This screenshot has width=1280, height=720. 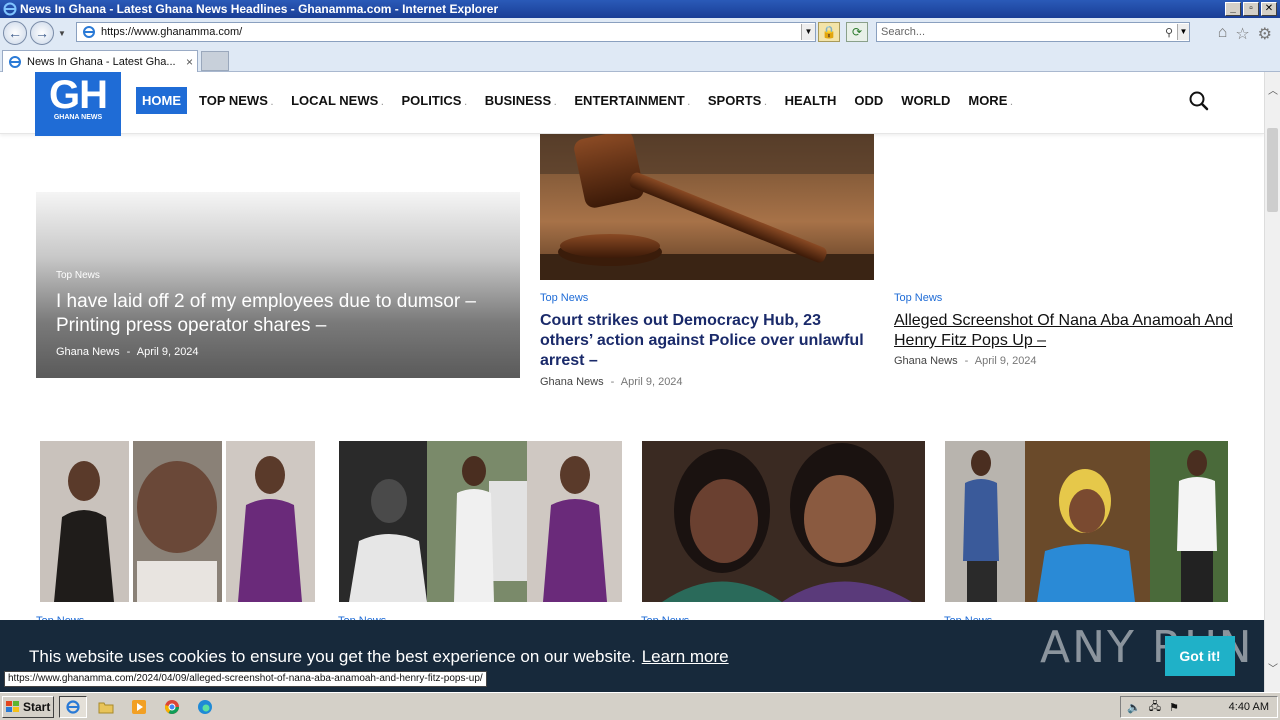 I want to click on address-url: https://www.ghanamma.com/, so click(x=451, y=32).